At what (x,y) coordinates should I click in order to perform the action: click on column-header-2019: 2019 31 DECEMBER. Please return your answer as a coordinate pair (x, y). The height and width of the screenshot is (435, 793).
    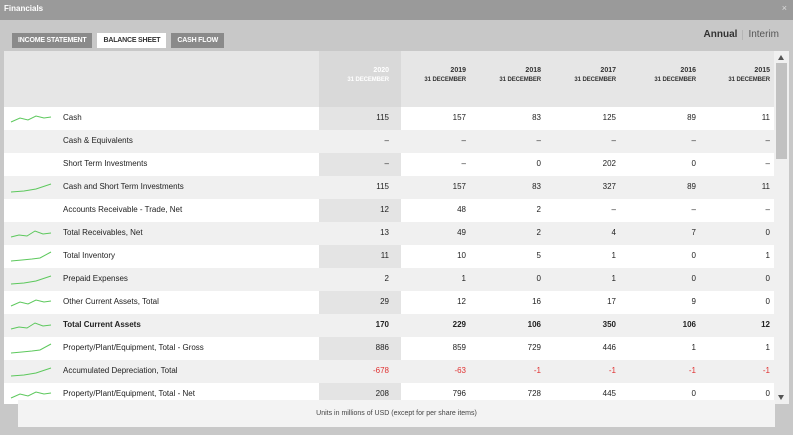
    Looking at the image, I should click on (431, 75).